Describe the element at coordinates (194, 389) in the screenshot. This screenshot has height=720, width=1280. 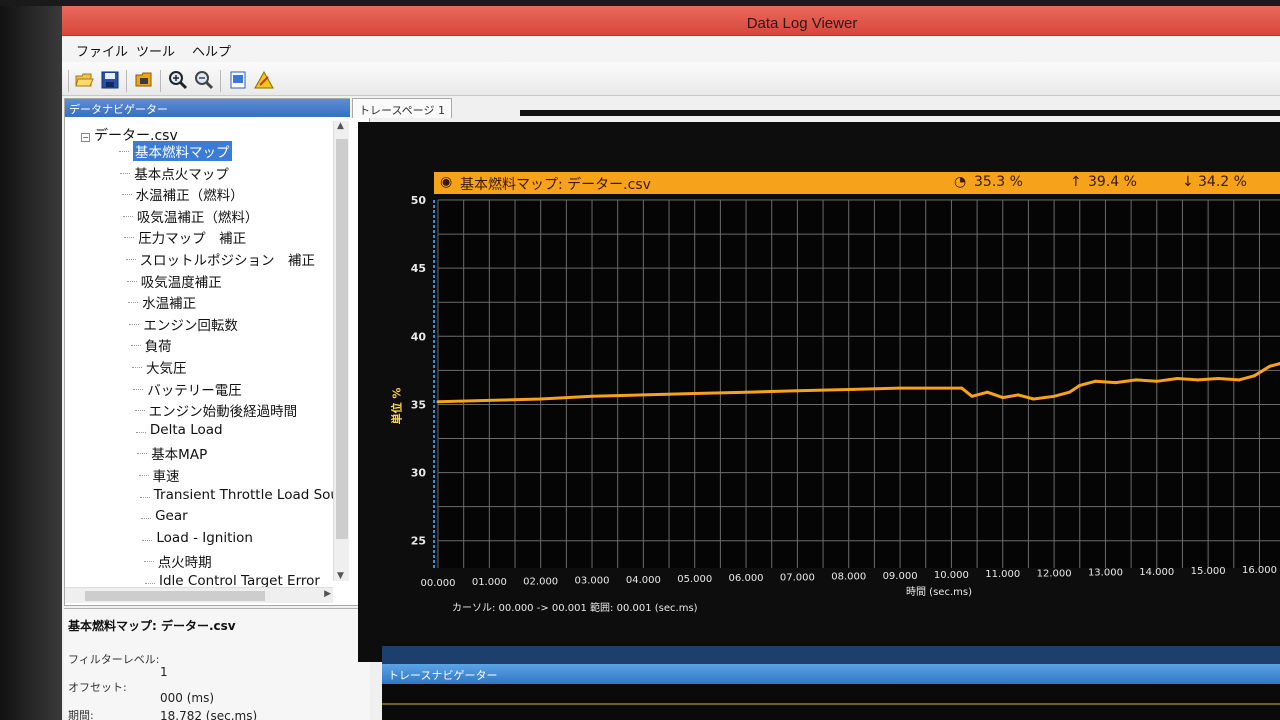
I see `tree-item: バッテリー電圧` at that location.